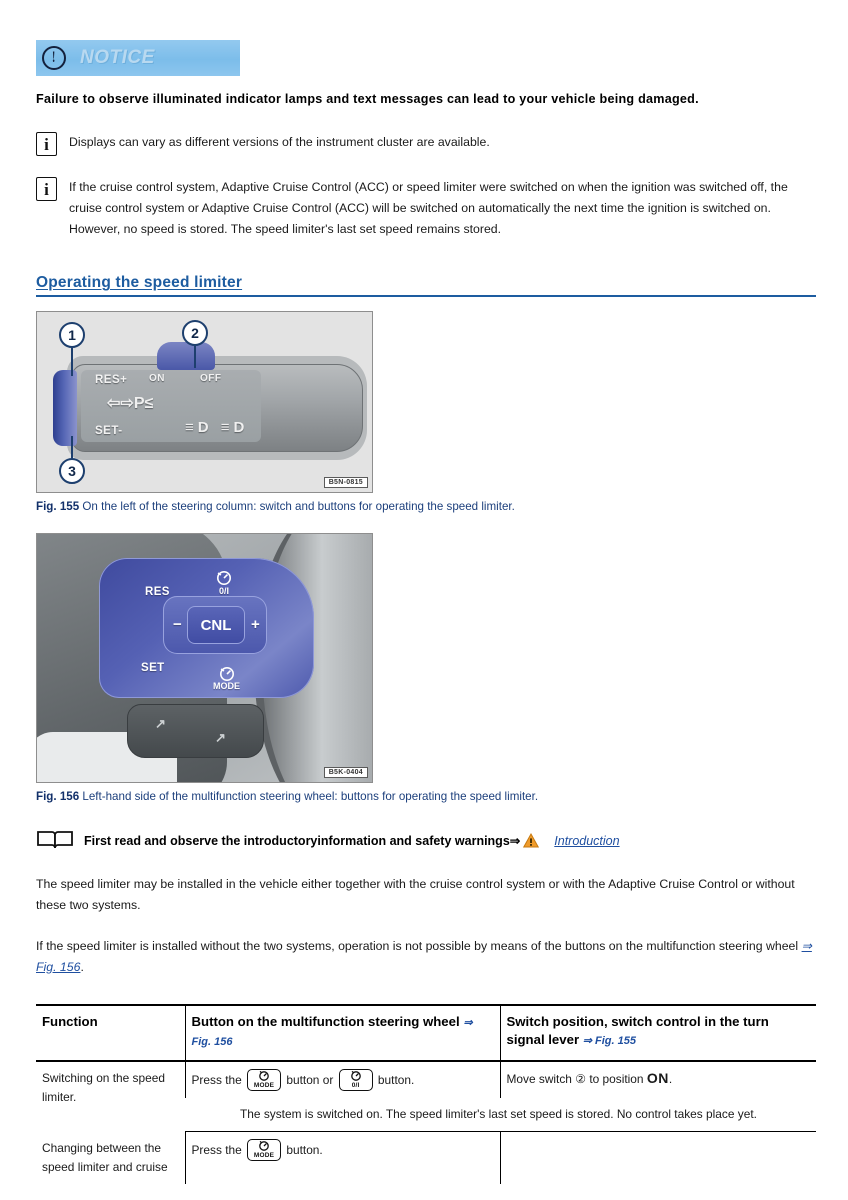 The image size is (848, 1200). Describe the element at coordinates (186, 356) in the screenshot. I see `lever-knob` at that location.